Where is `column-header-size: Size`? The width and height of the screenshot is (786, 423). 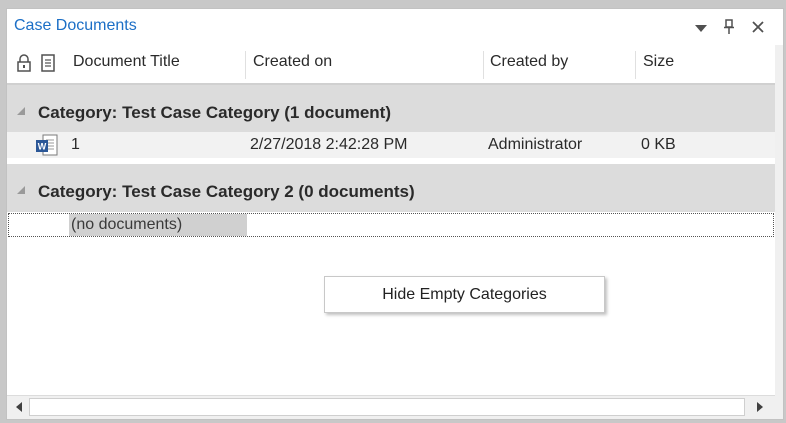
column-header-size: Size is located at coordinates (658, 62).